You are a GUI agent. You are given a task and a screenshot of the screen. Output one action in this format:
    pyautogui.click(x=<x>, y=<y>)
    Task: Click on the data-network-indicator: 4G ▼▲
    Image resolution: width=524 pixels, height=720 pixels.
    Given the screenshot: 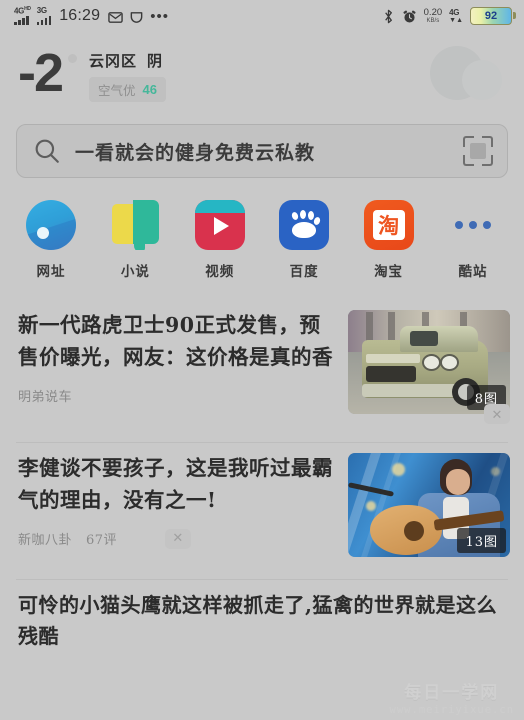 What is the action you would take?
    pyautogui.click(x=456, y=15)
    